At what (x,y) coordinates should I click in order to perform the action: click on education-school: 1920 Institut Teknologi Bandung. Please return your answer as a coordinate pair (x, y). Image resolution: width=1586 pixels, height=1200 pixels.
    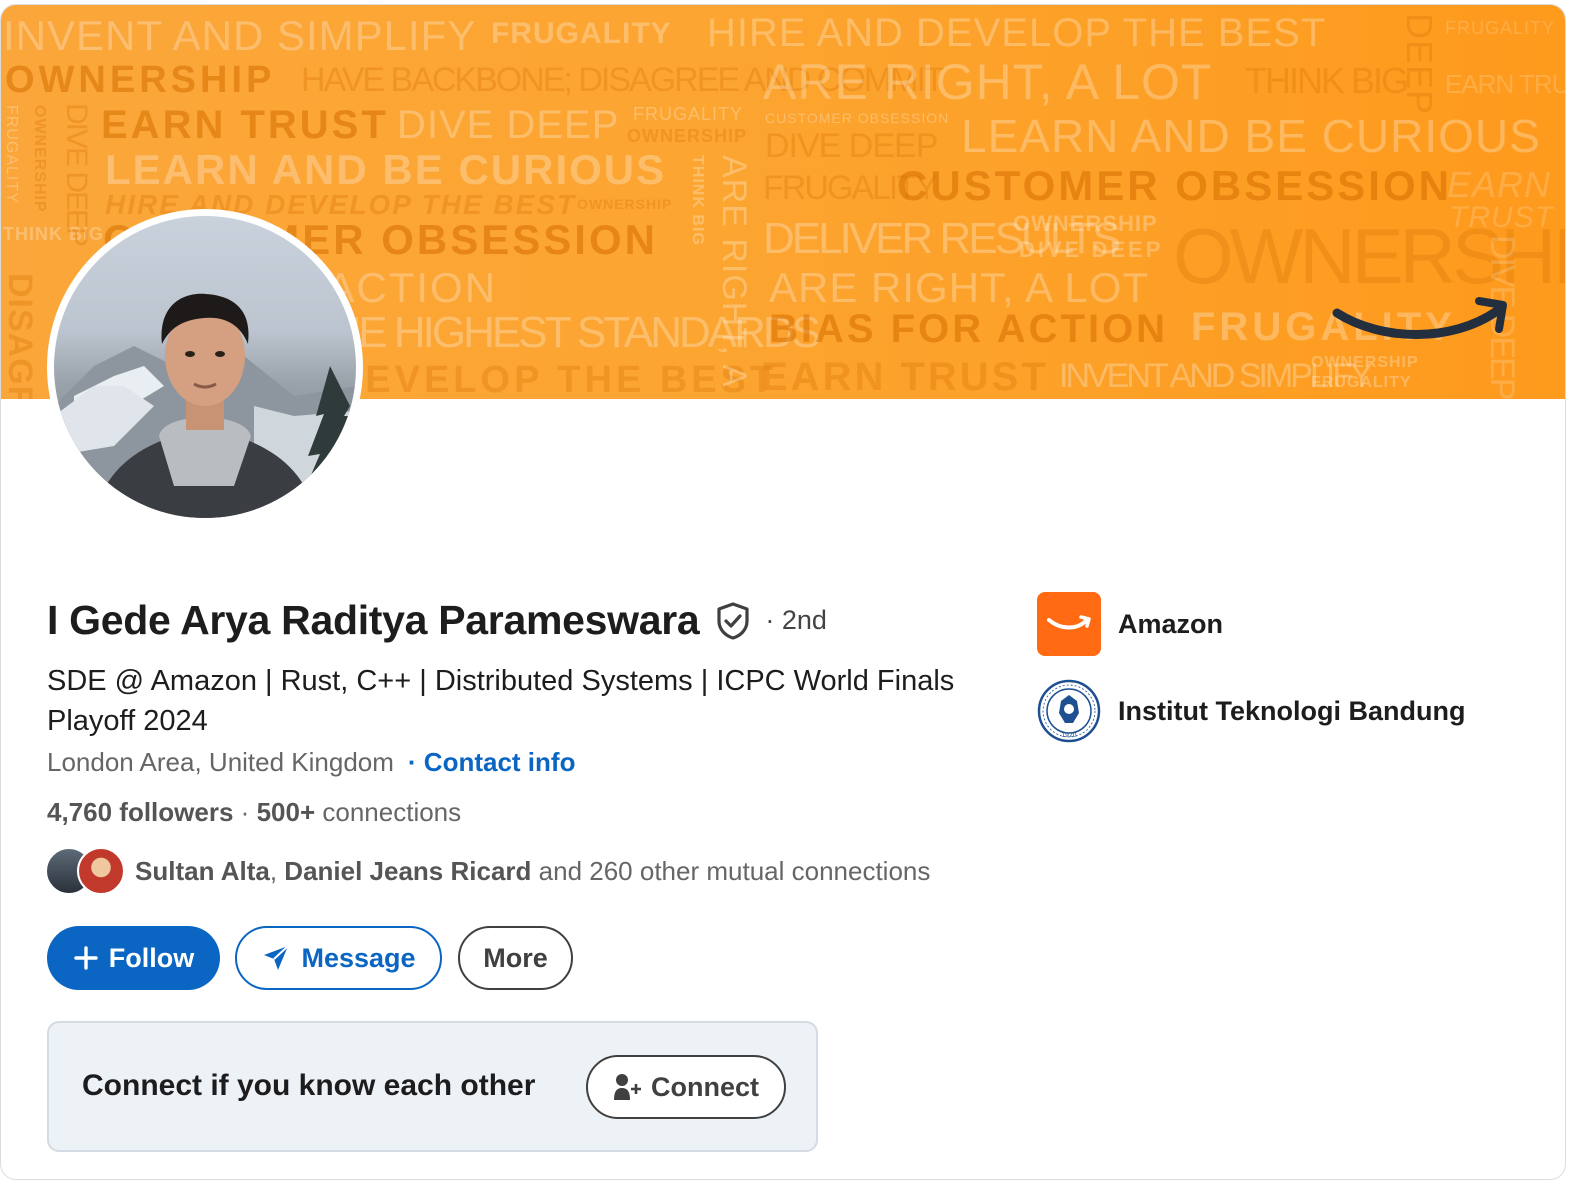
    Looking at the image, I should click on (1251, 711).